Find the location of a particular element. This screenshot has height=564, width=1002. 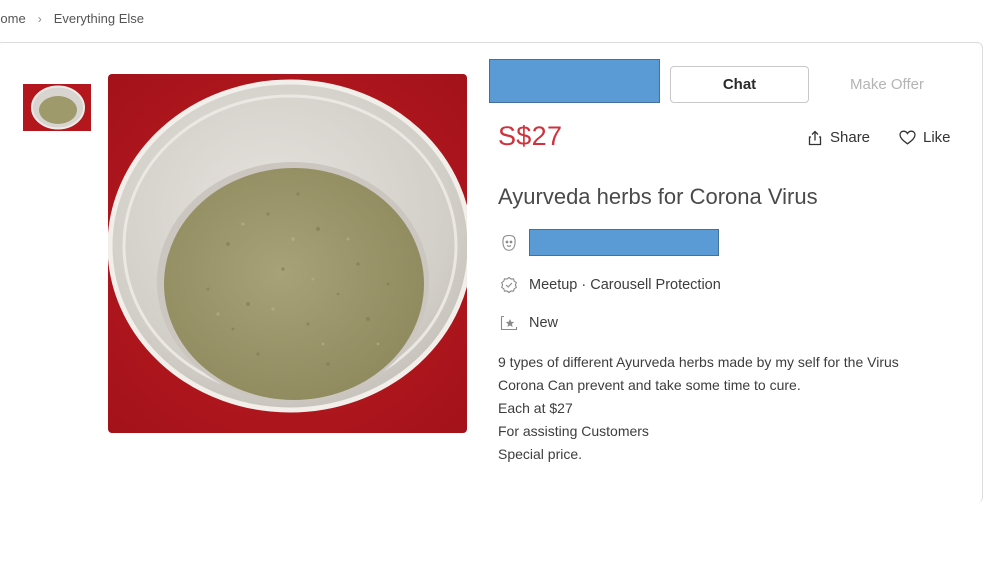

like-label: Like is located at coordinates (937, 137).